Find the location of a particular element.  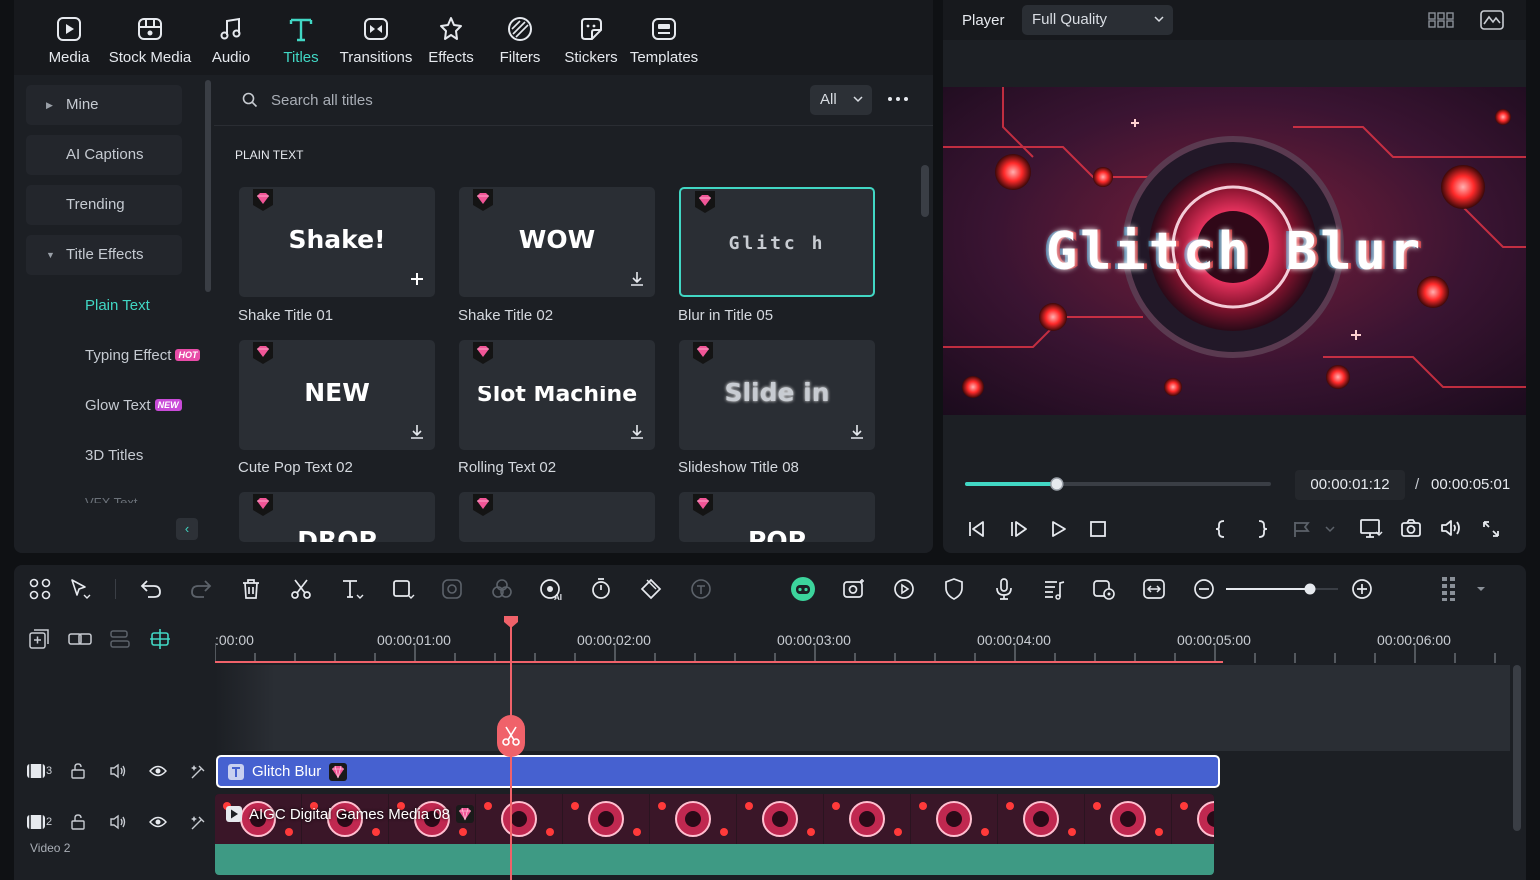

tab-transitions: Transitions is located at coordinates (376, 37).